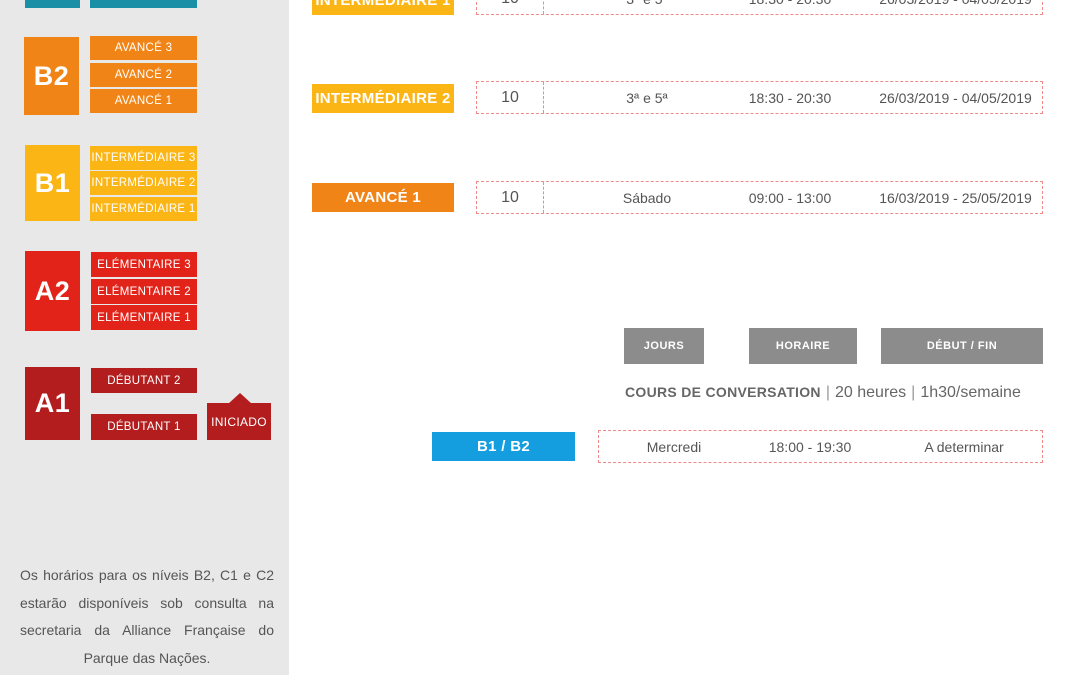  What do you see at coordinates (647, 197) in the screenshot?
I see `days-cell: Sábado` at bounding box center [647, 197].